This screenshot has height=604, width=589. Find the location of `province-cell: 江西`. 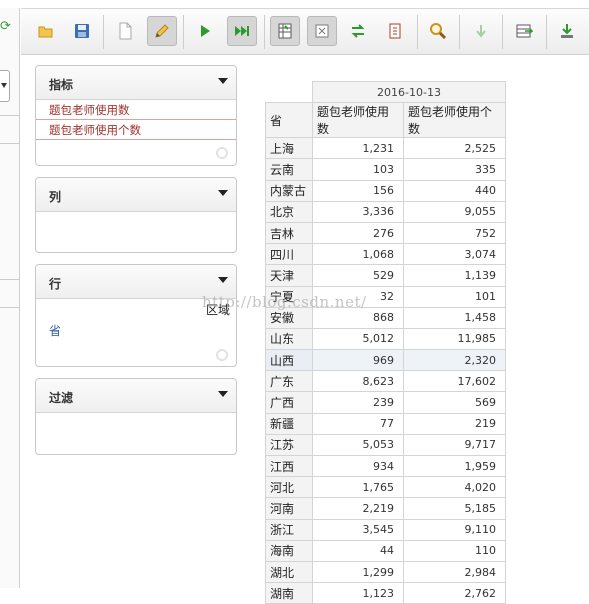

province-cell: 江西 is located at coordinates (289, 466).